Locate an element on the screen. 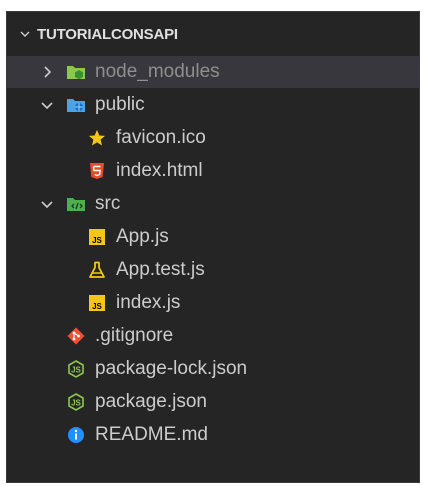 The width and height of the screenshot is (426, 486). tree-item-label: favicon.ico is located at coordinates (161, 137).